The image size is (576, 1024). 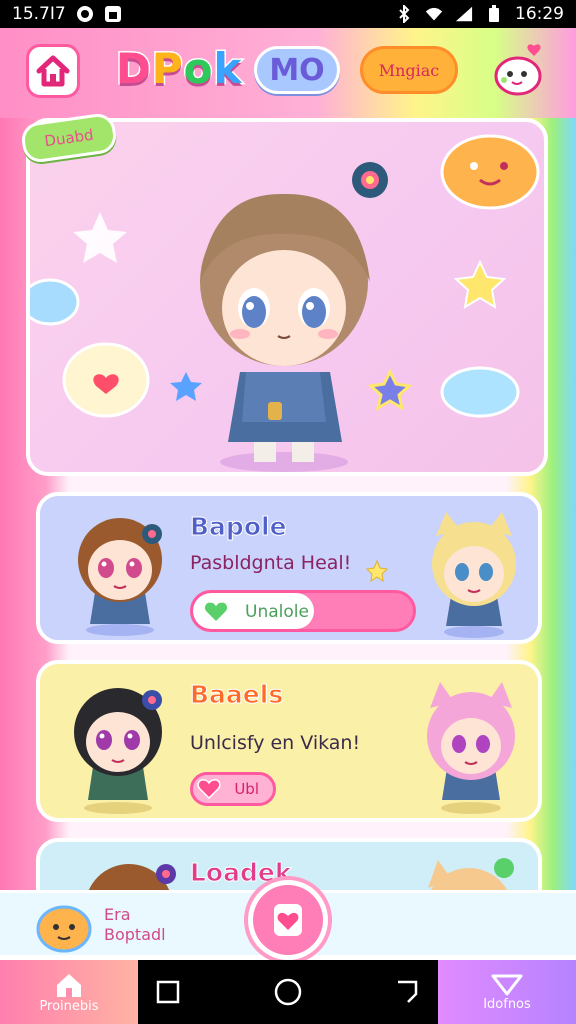 What do you see at coordinates (236, 695) in the screenshot?
I see `card-title: Baaels` at bounding box center [236, 695].